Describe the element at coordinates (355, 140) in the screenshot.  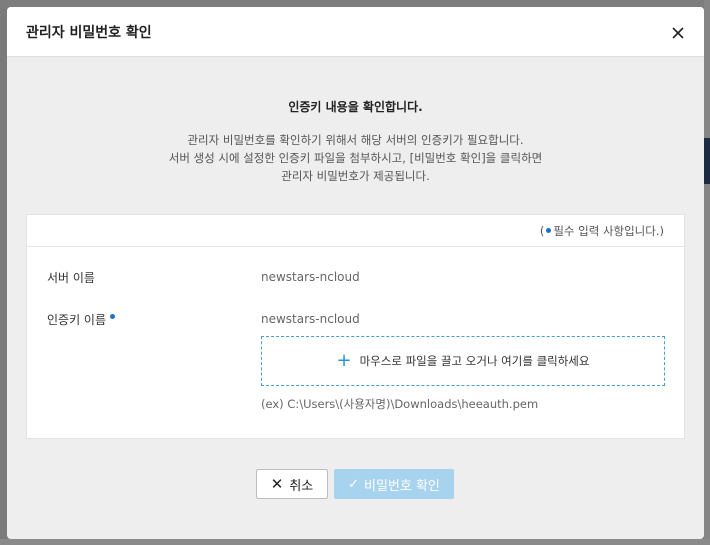
I see `intro-line: 관리자 비밀번호를 확인하기 위해서 해당 서버의 인증키가 필요합니다.` at that location.